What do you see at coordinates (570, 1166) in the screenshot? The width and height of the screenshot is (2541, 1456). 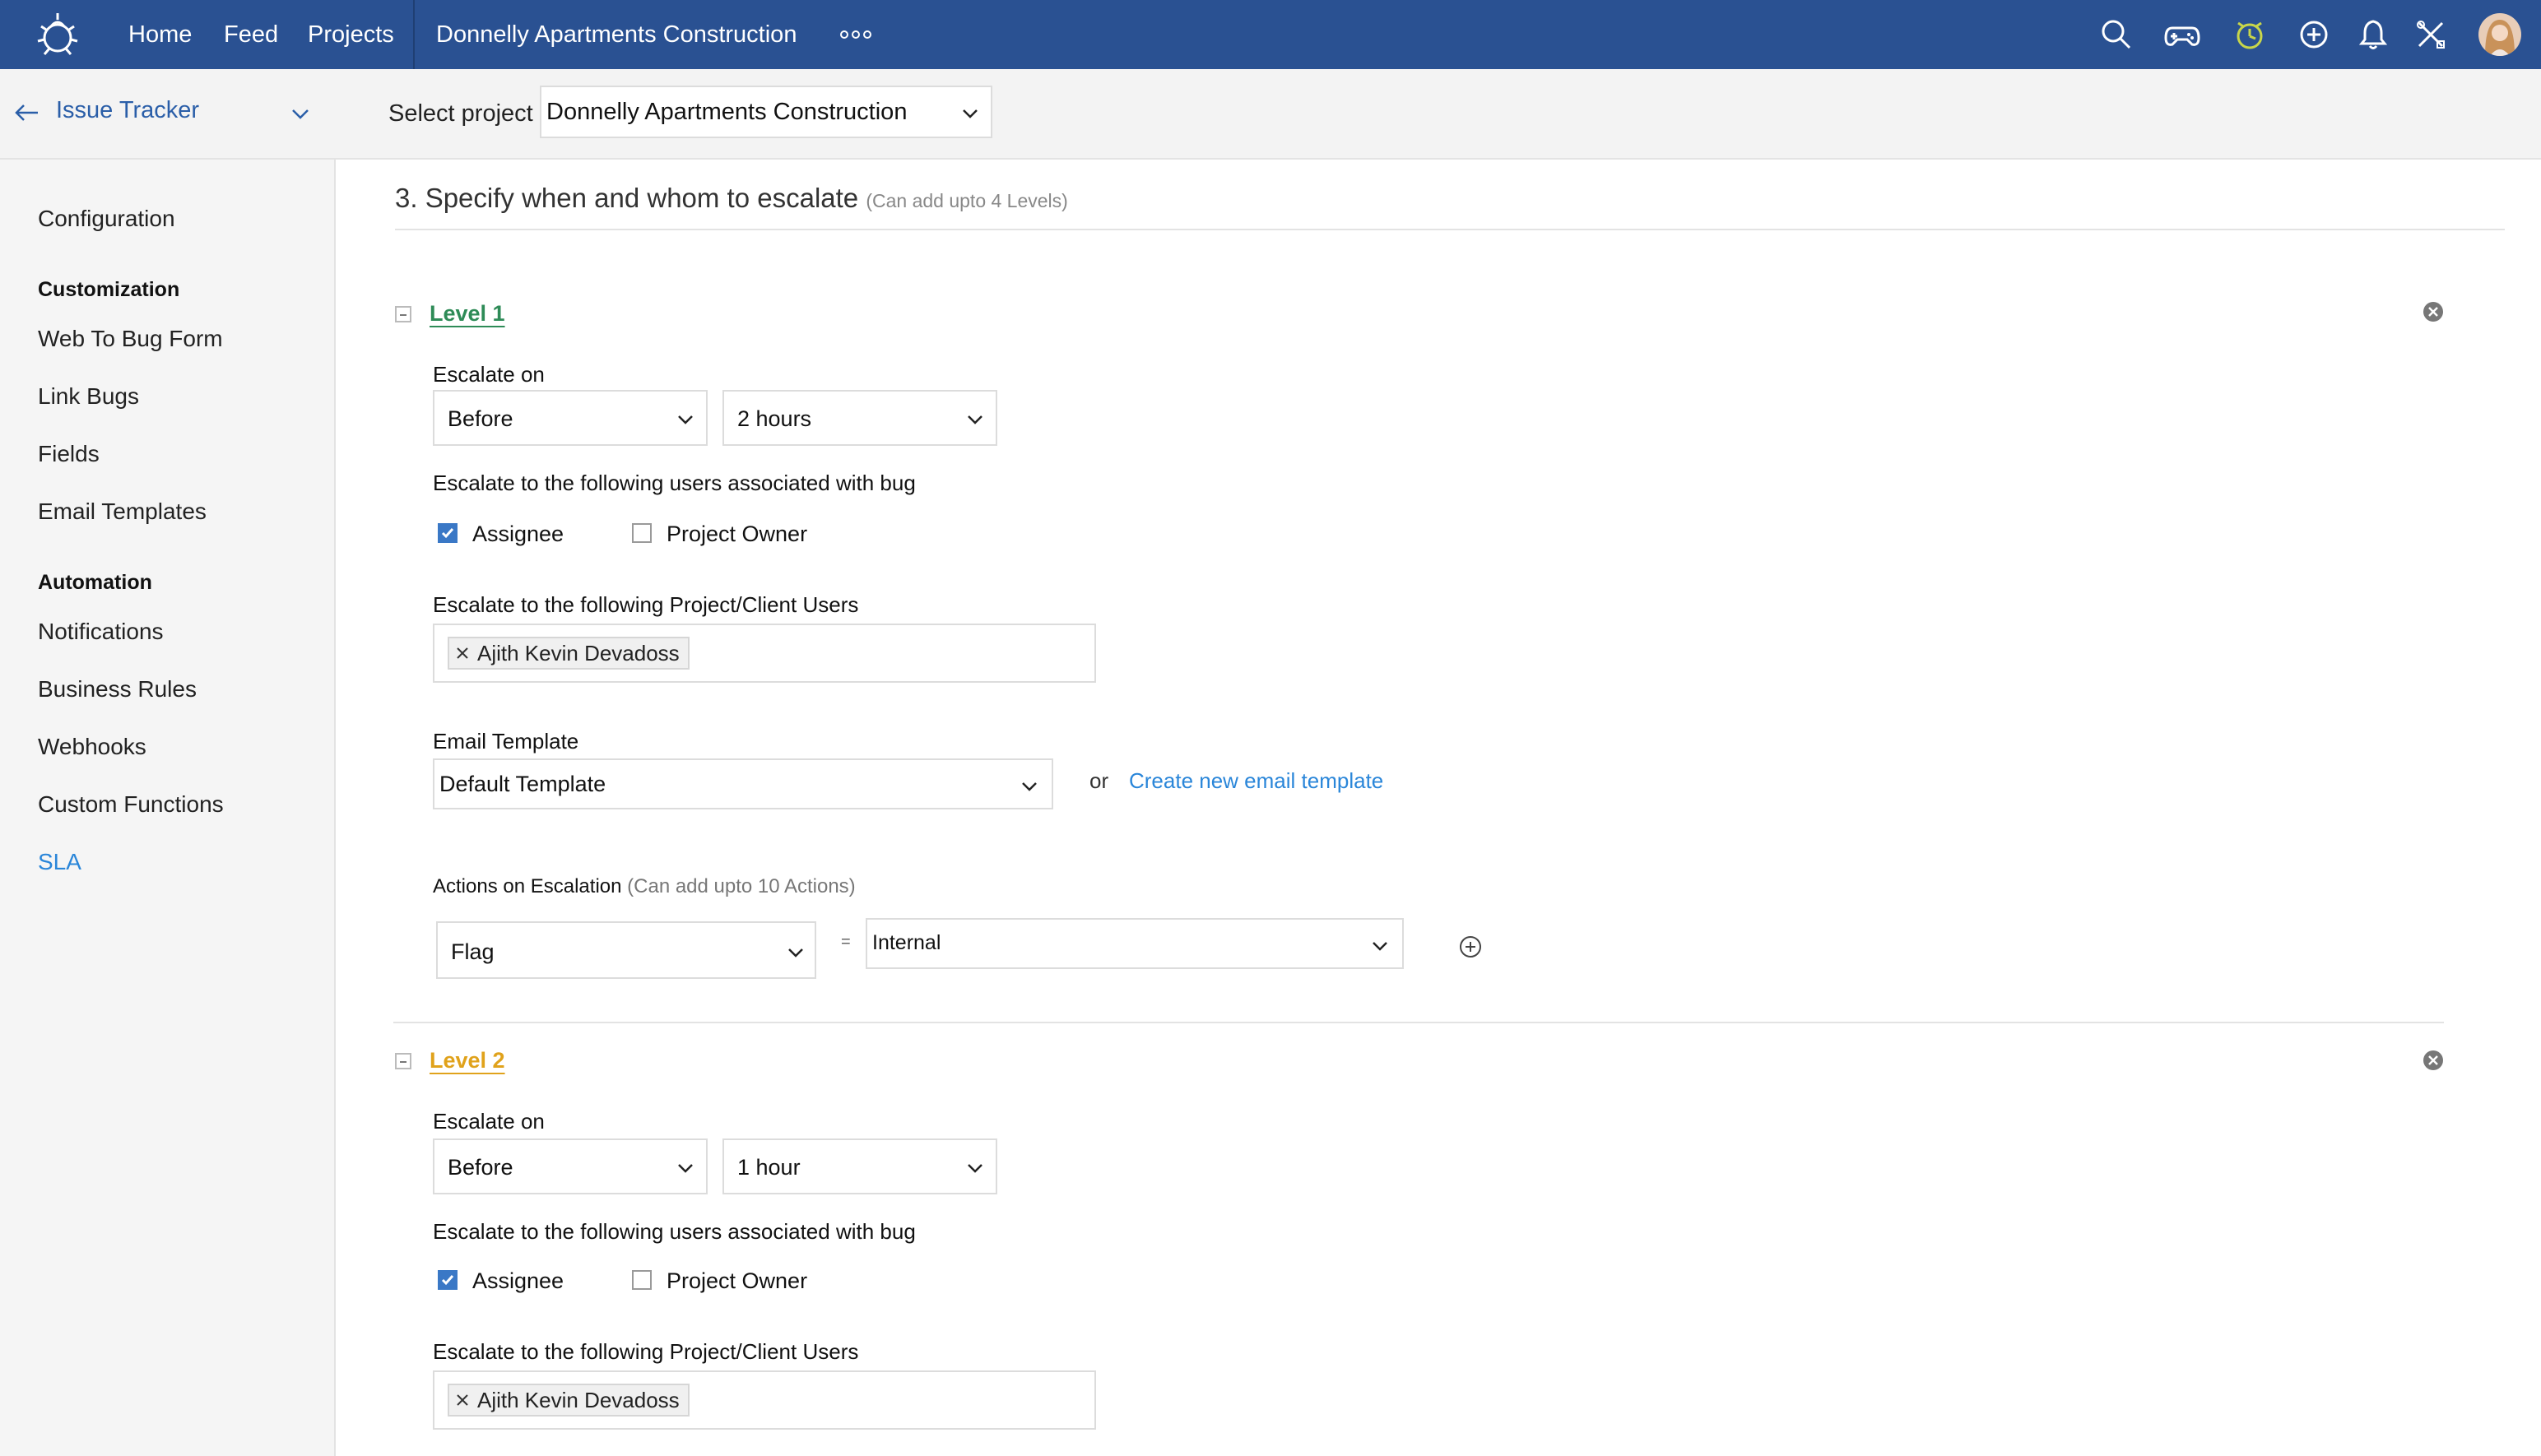 I see `level-2-timing-select: Before` at bounding box center [570, 1166].